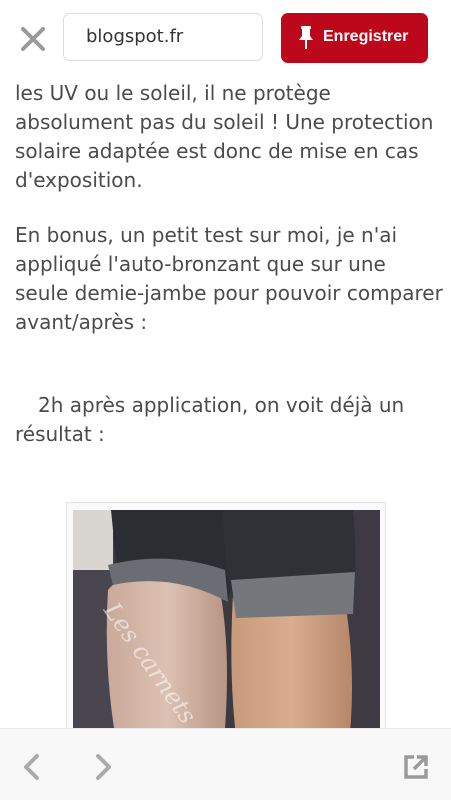 The image size is (451, 800). I want to click on url-field: blogspot.fr, so click(163, 37).